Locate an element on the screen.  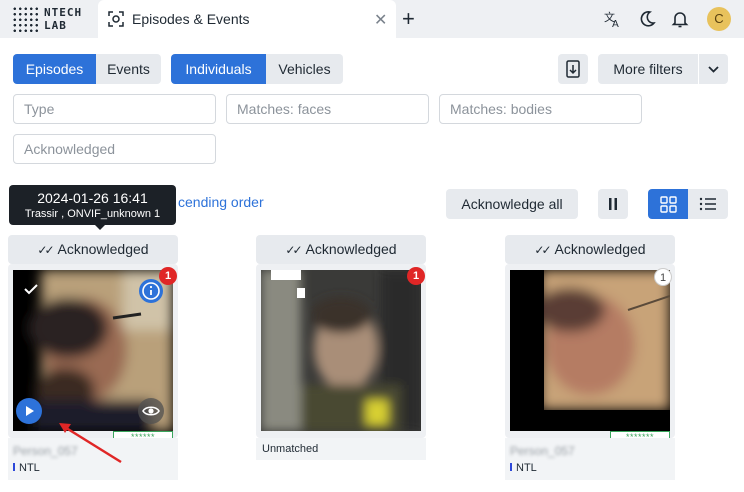
red-arrow-annotation is located at coordinates (90, 443).